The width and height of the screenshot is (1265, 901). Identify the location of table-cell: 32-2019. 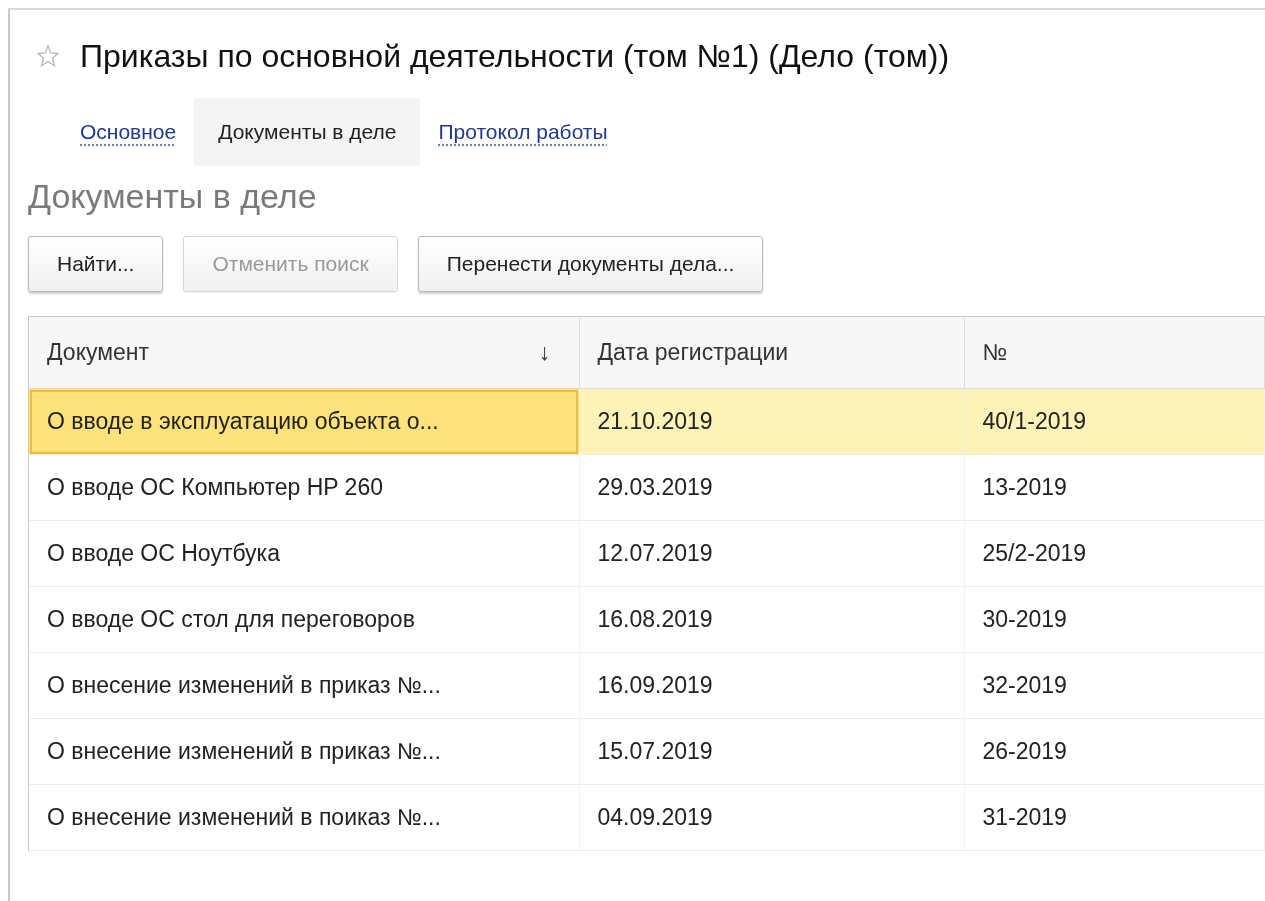
(1114, 685).